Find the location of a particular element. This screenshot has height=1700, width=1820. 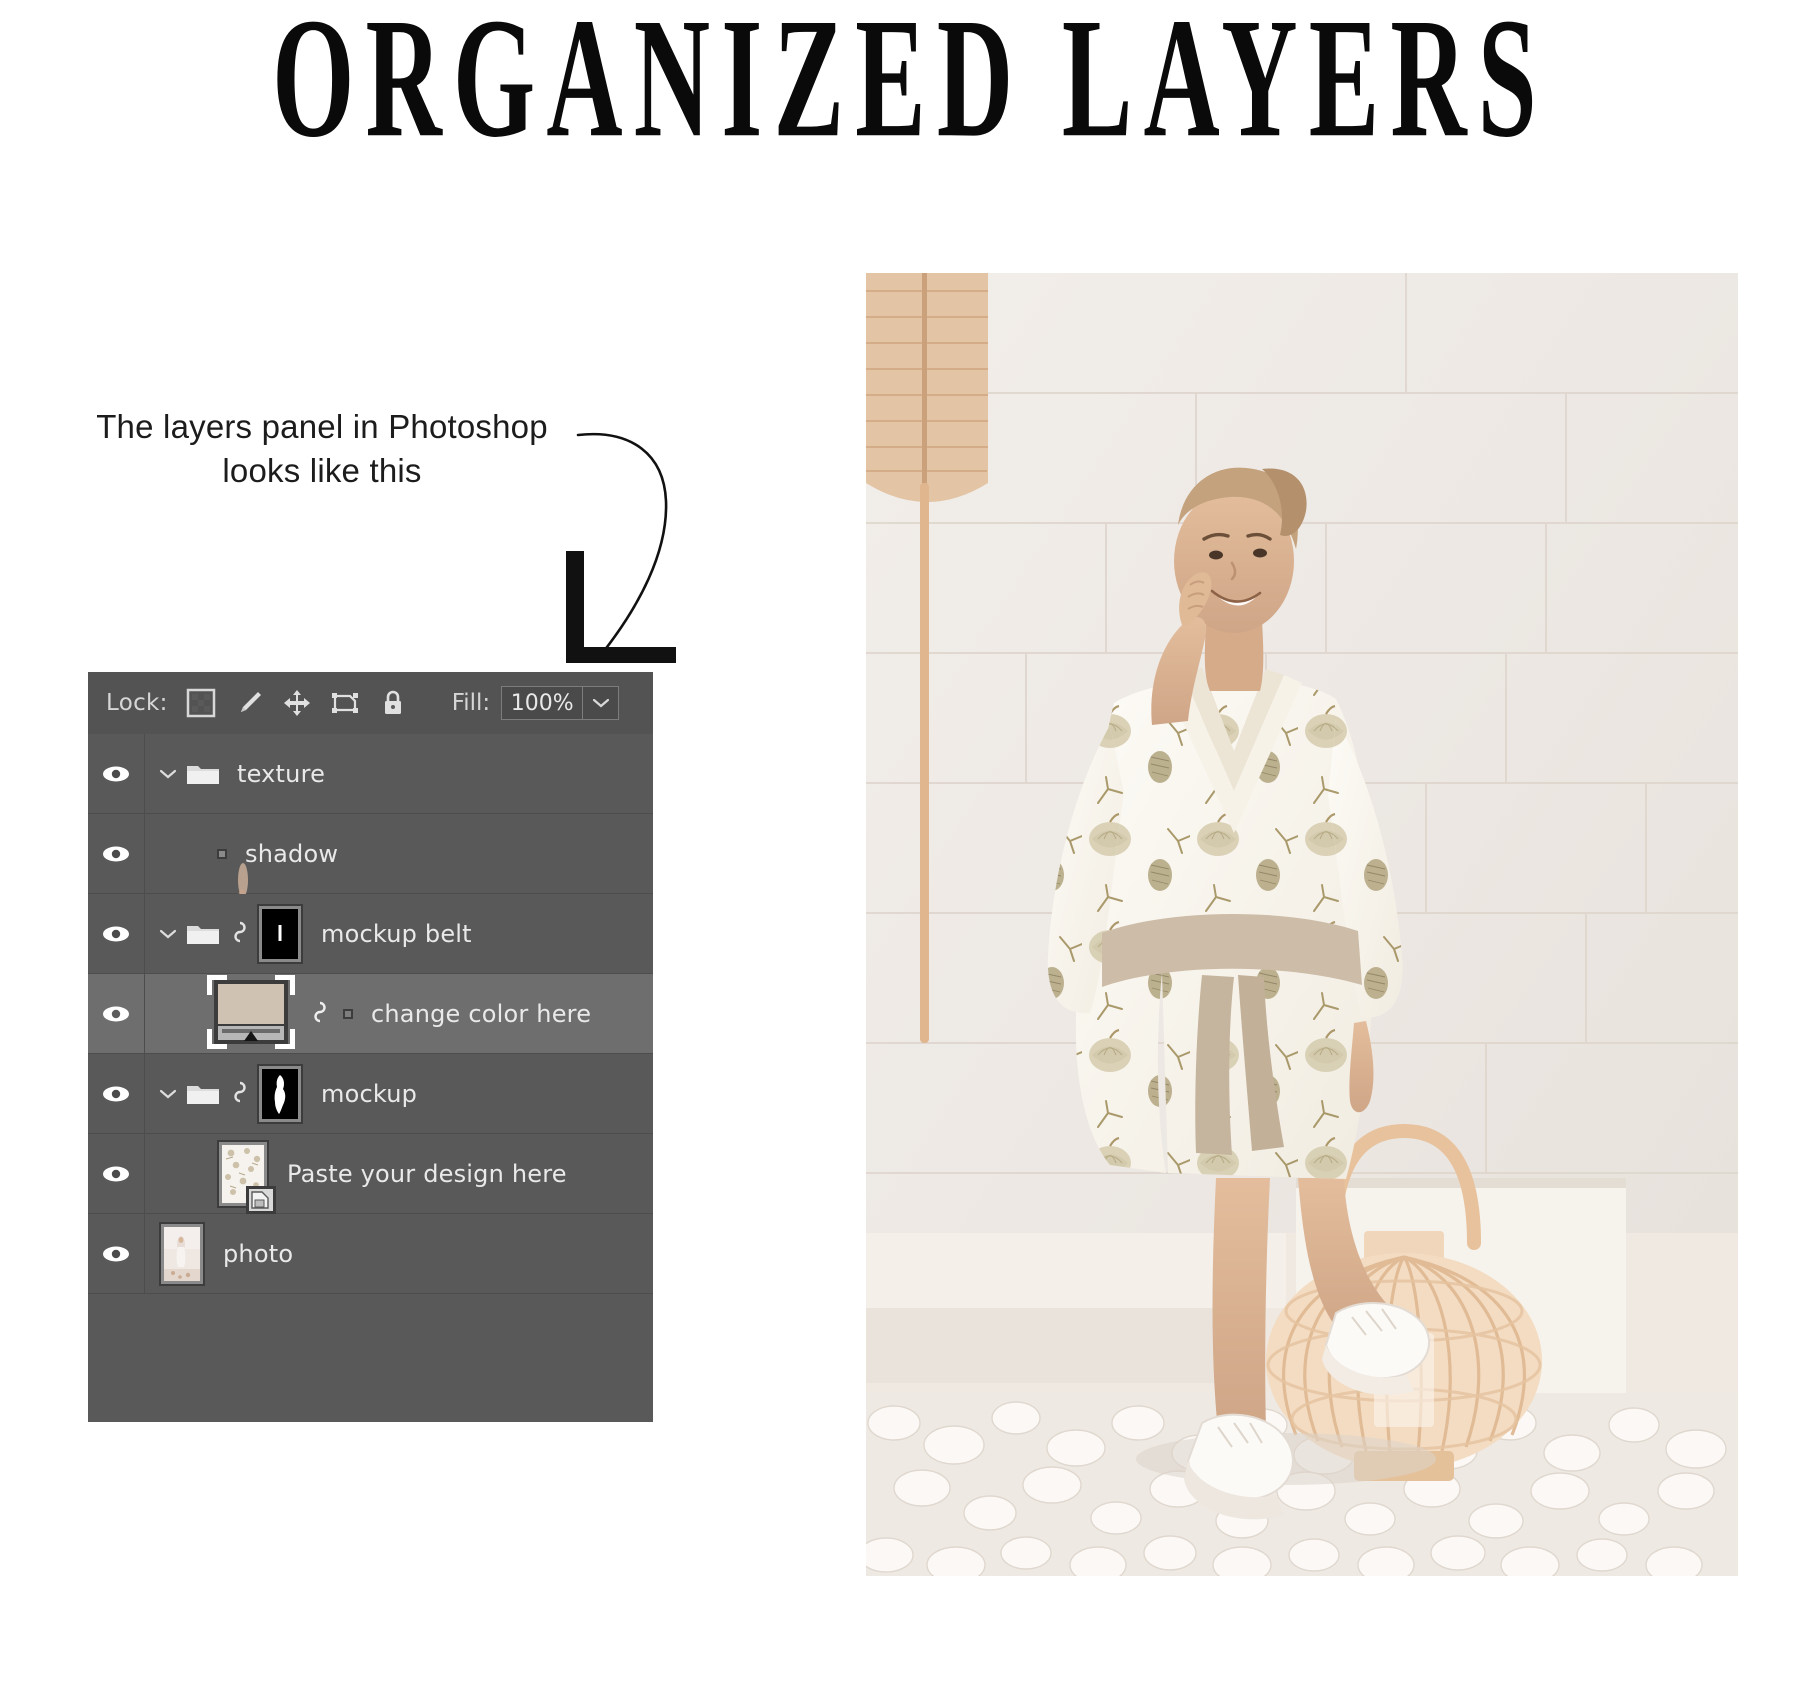

visibility-toggle-photo is located at coordinates (116, 1253).